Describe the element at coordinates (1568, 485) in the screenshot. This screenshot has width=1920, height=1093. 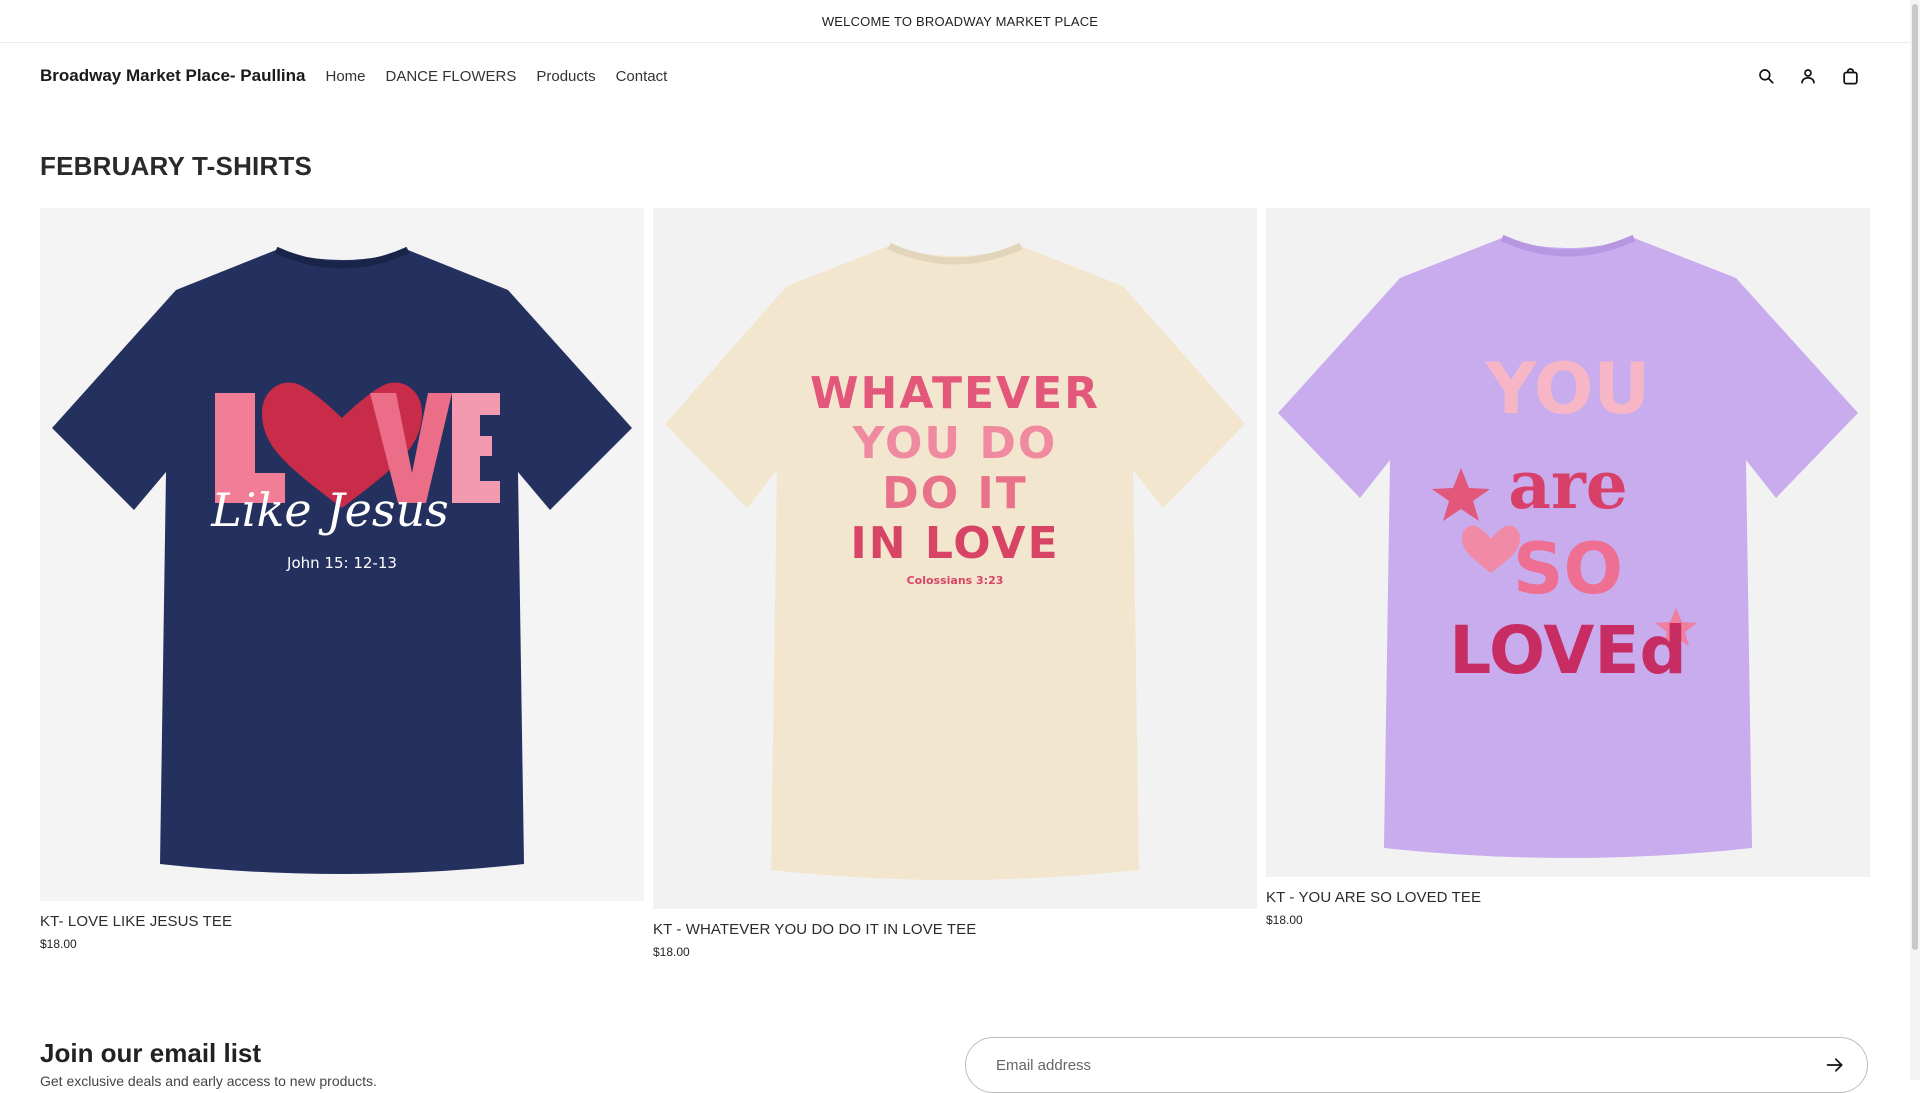
I see `print-line: are` at that location.